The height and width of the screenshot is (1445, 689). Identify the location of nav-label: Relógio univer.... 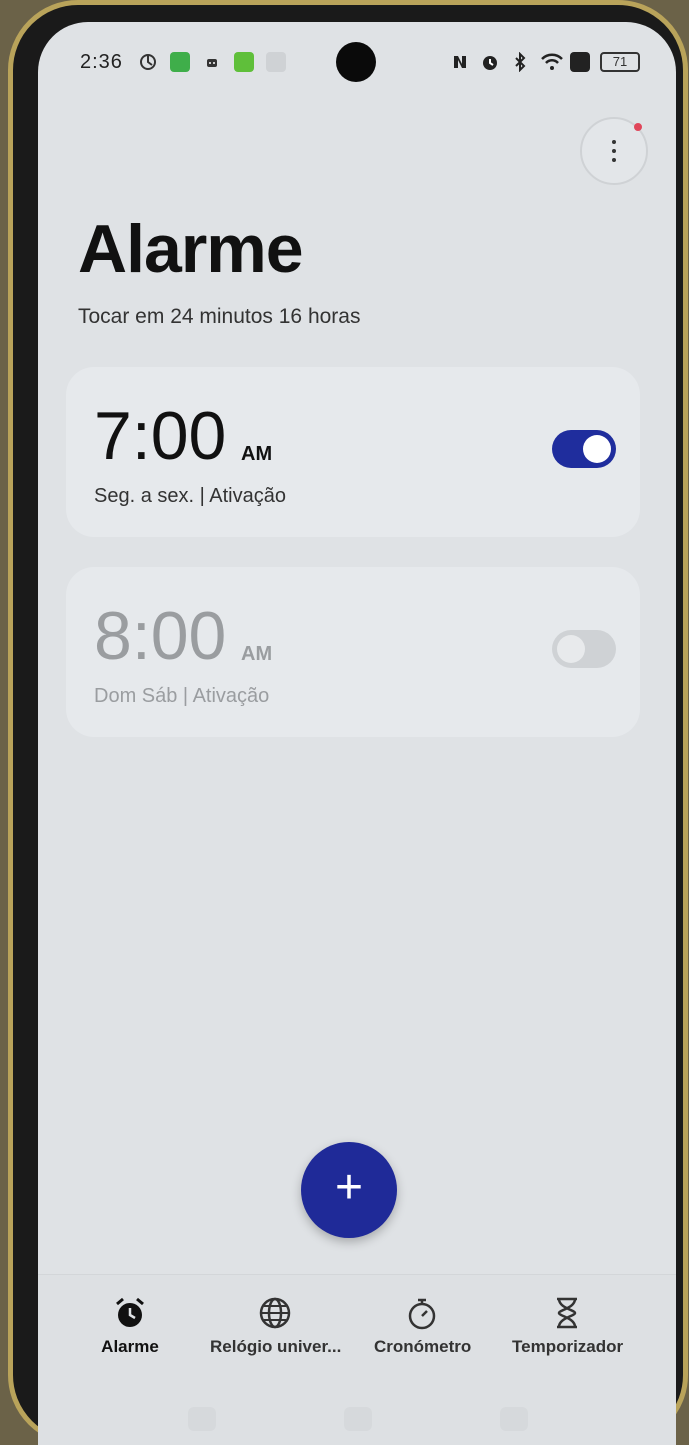
(276, 1346).